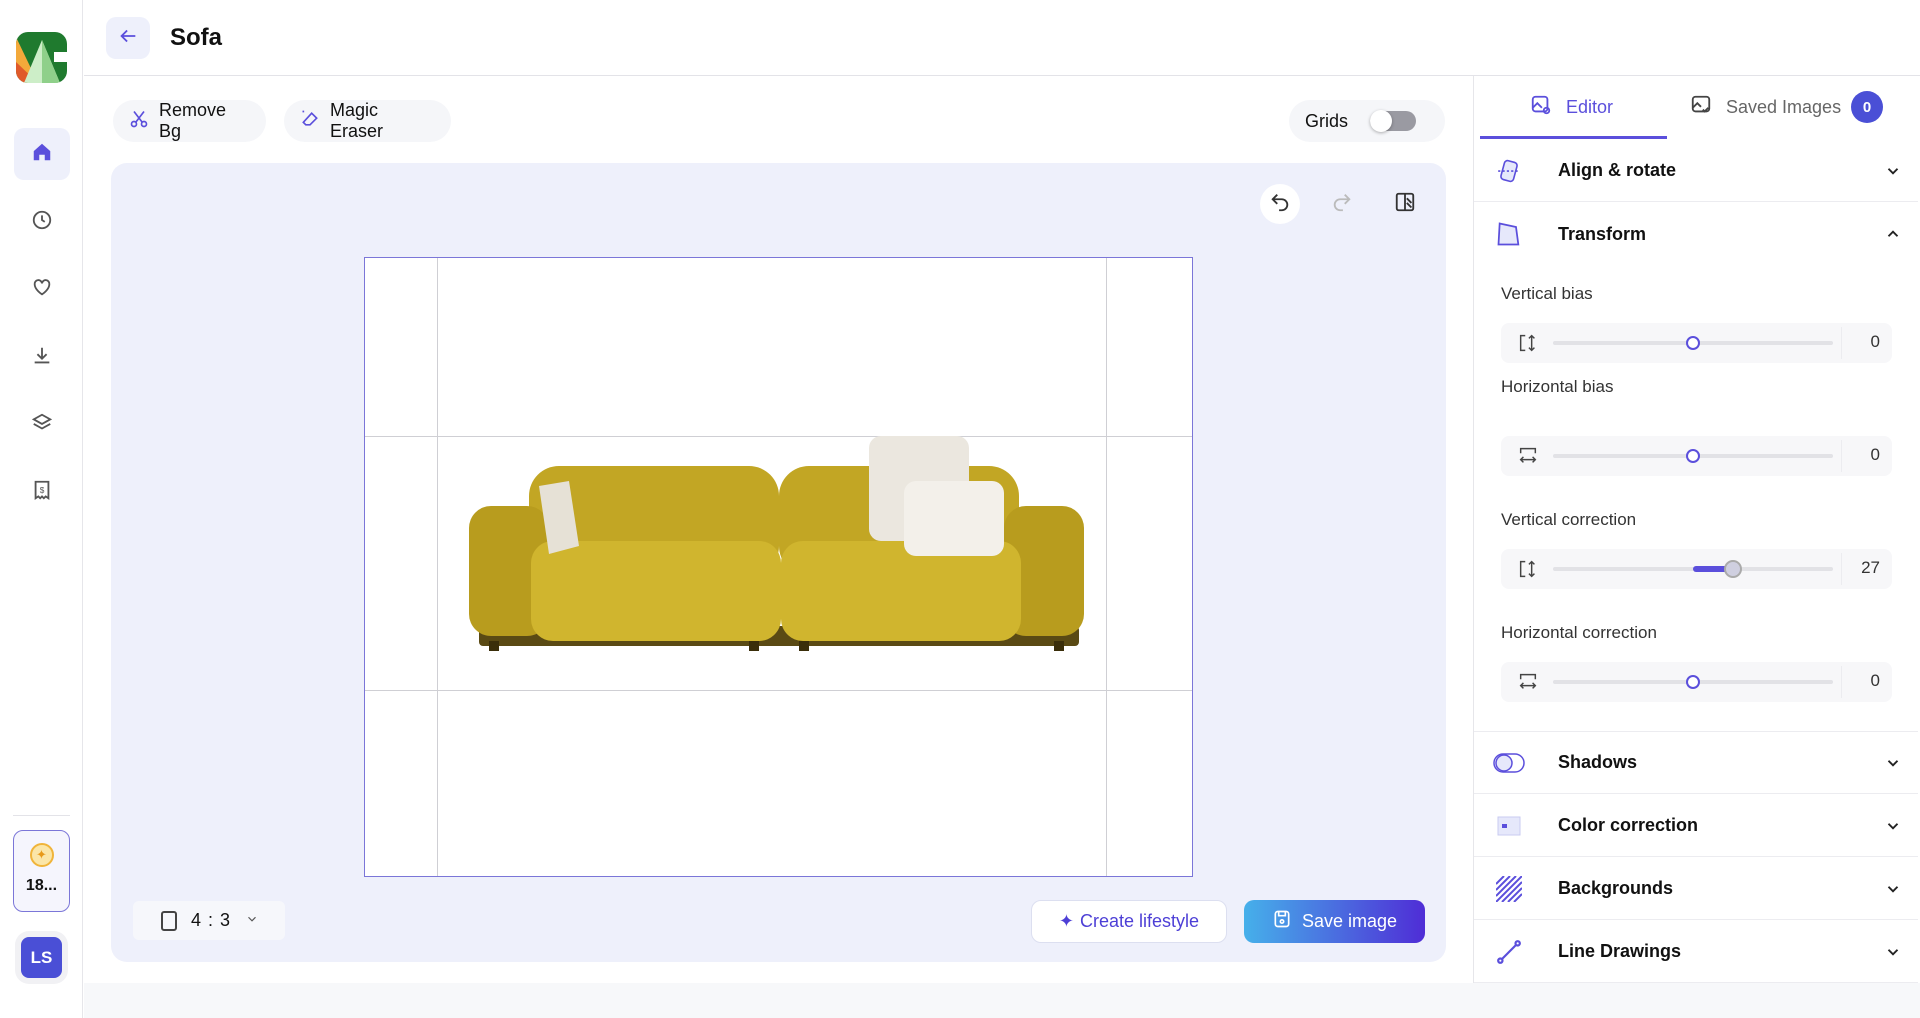 The height and width of the screenshot is (1018, 1920). What do you see at coordinates (196, 37) in the screenshot?
I see `page-title: Sofa` at bounding box center [196, 37].